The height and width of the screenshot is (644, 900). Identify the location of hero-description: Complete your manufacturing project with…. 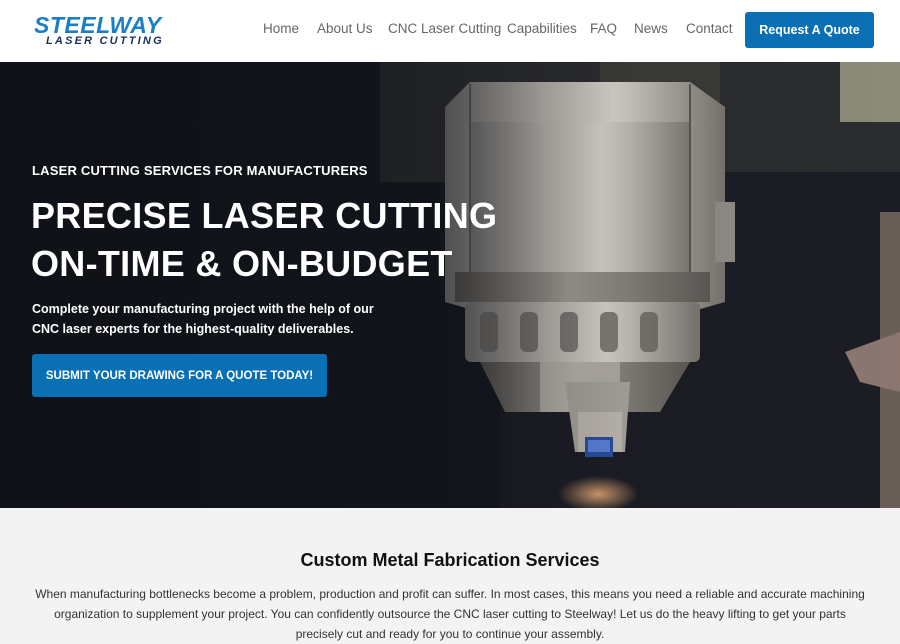
(212, 319).